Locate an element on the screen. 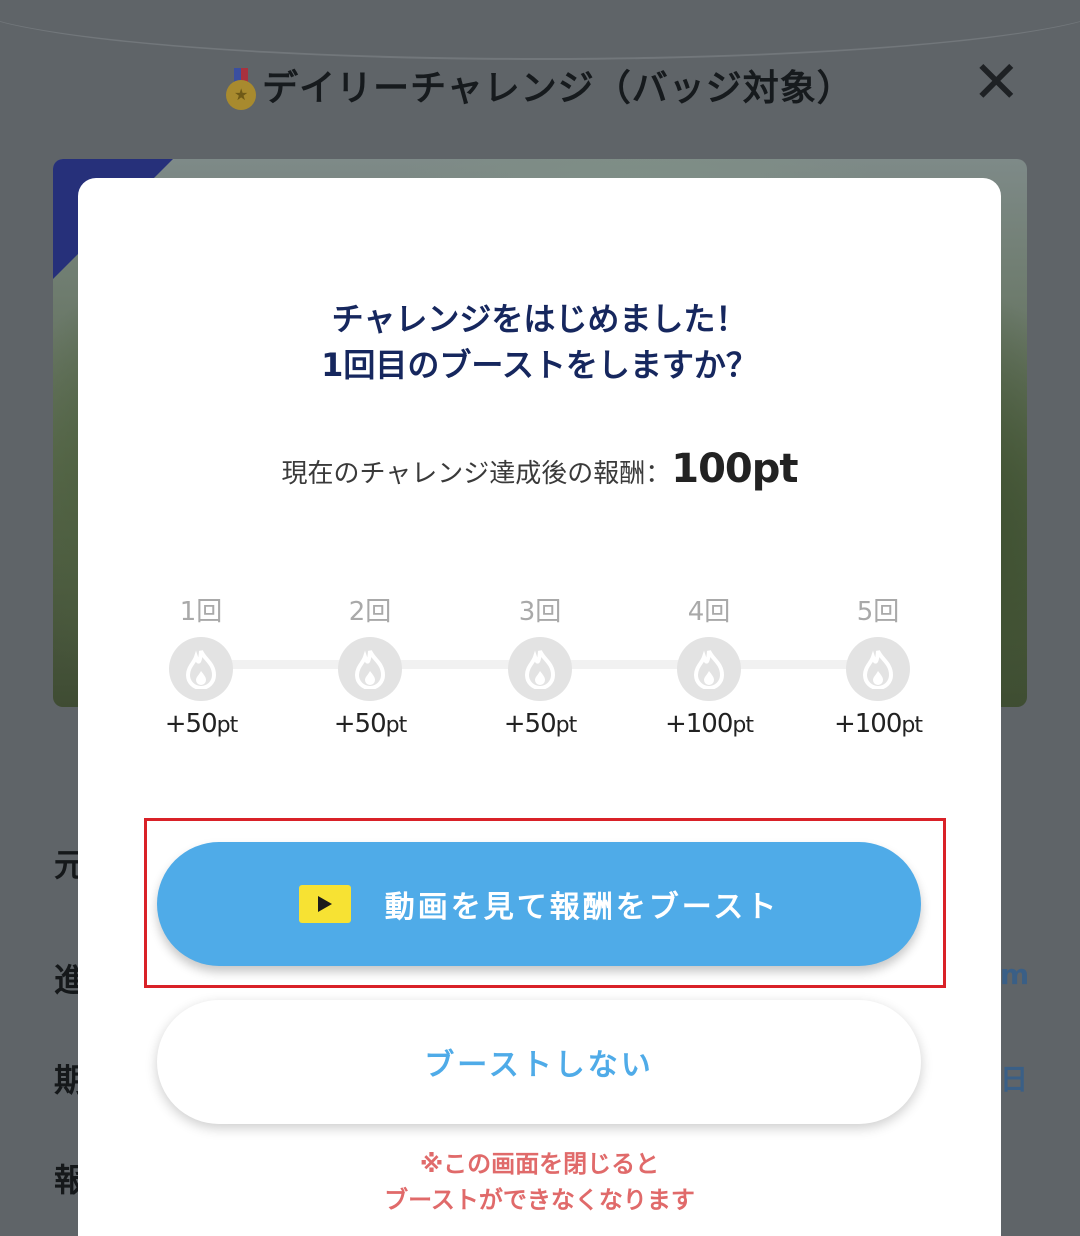 The height and width of the screenshot is (1236, 1080). boost-step-5: 5回 +100pt is located at coordinates (878, 665).